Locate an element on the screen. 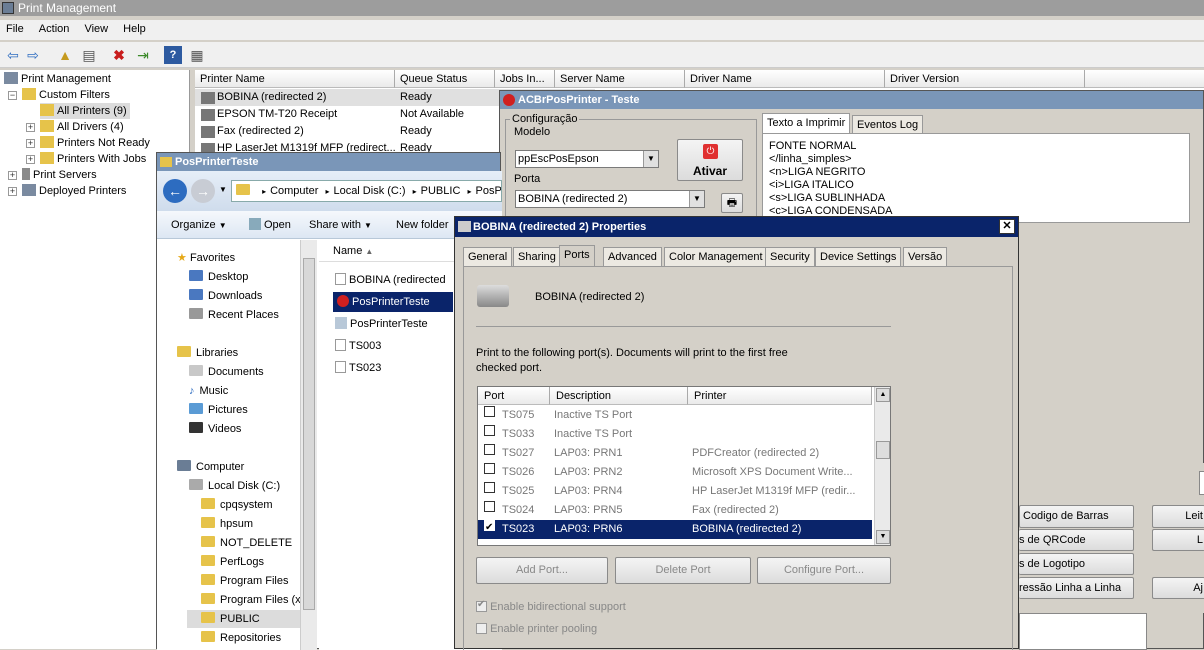 The width and height of the screenshot is (1204, 650). nav-folder: Program Files is located at coordinates (244, 581).